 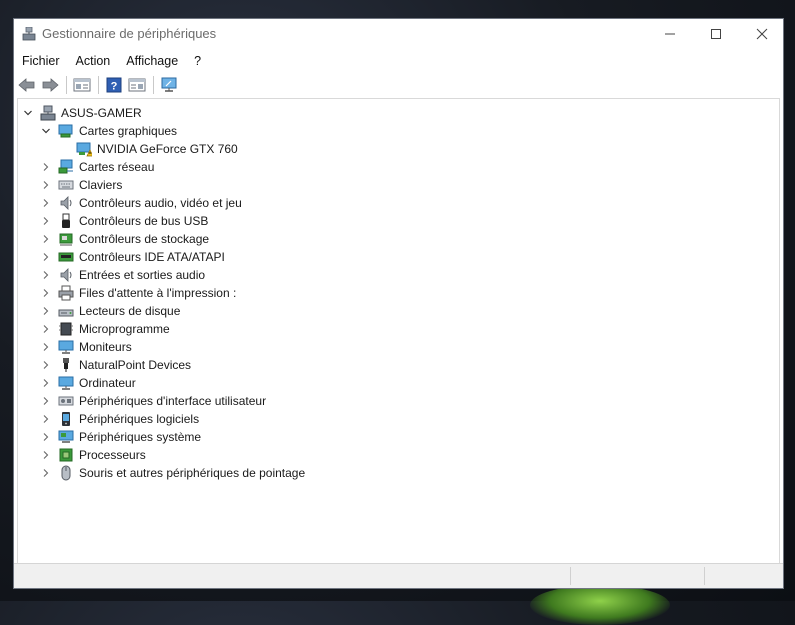 I want to click on tree-category: Cartes réseau, so click(x=97, y=167).